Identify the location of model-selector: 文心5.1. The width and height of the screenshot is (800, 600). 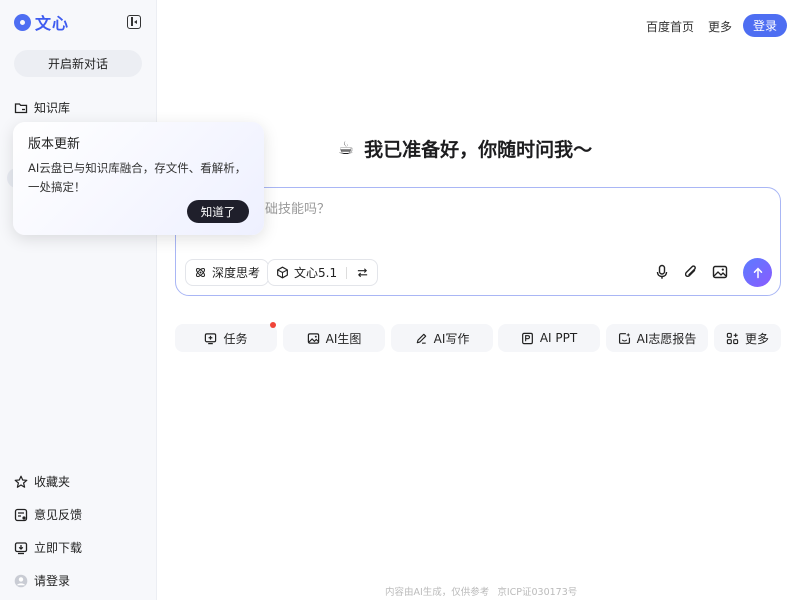
(323, 272).